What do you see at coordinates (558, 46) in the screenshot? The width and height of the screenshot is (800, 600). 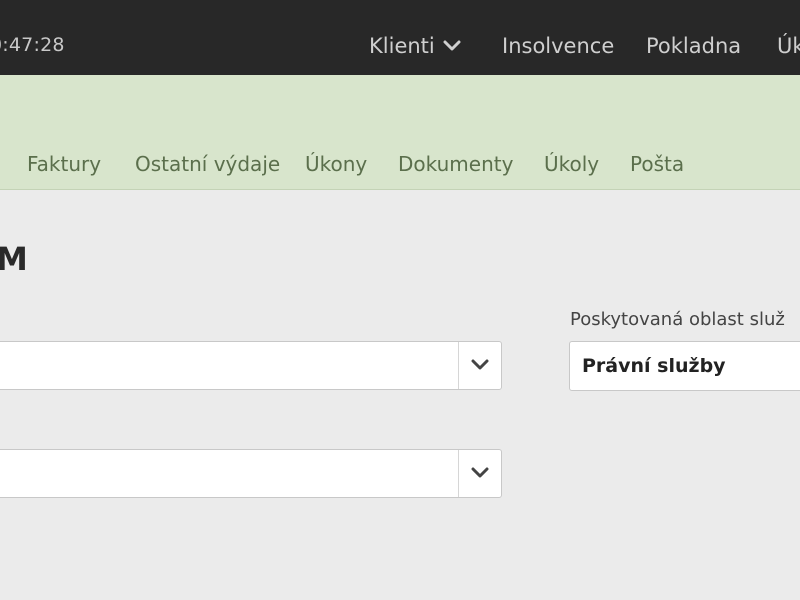 I see `nav-item-insolvence: Insolvence` at bounding box center [558, 46].